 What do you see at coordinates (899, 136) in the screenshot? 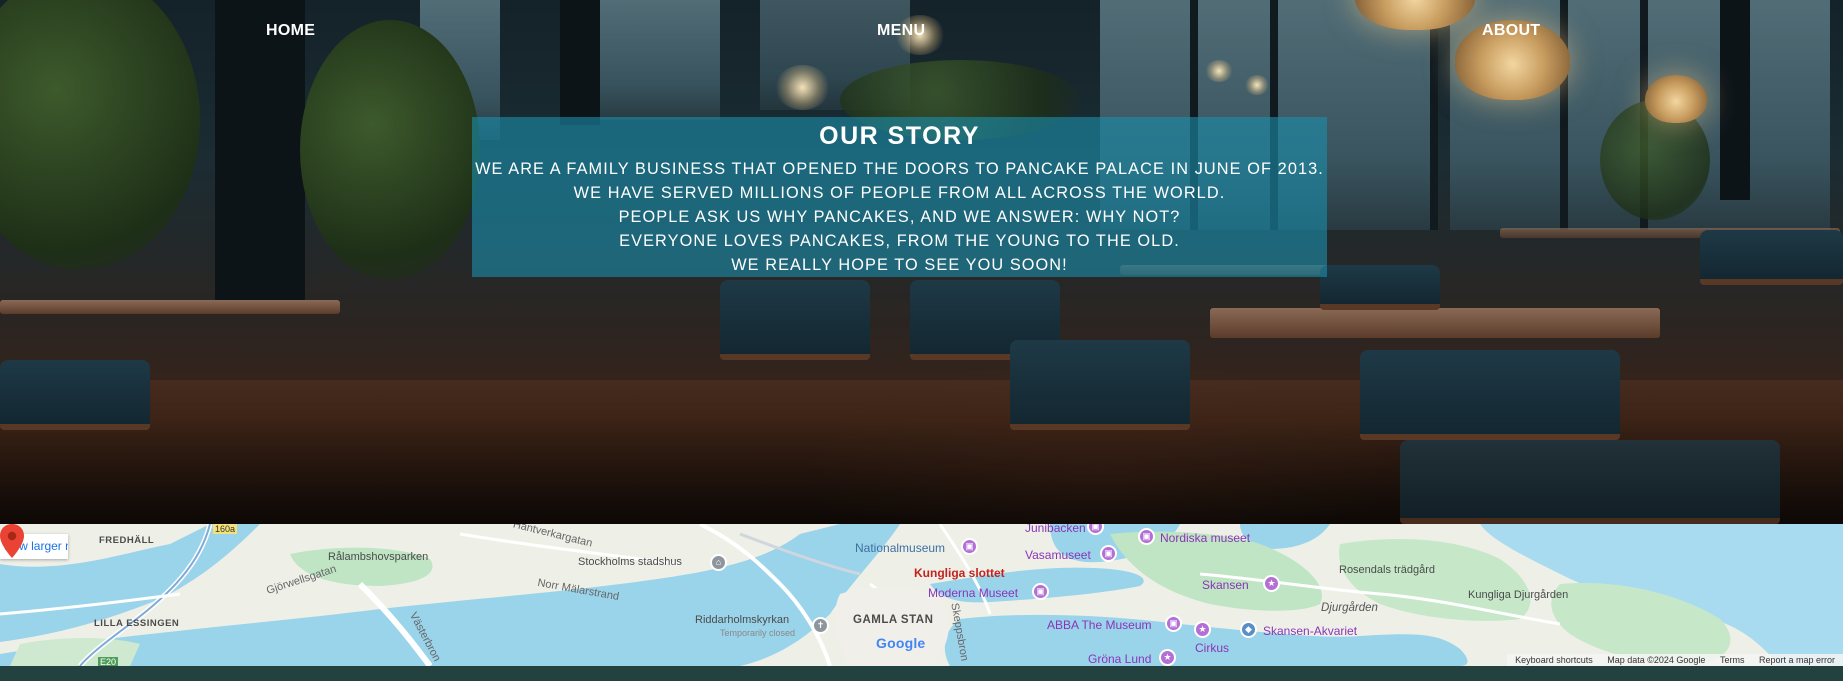
I see `story-title: OUR STORY` at bounding box center [899, 136].